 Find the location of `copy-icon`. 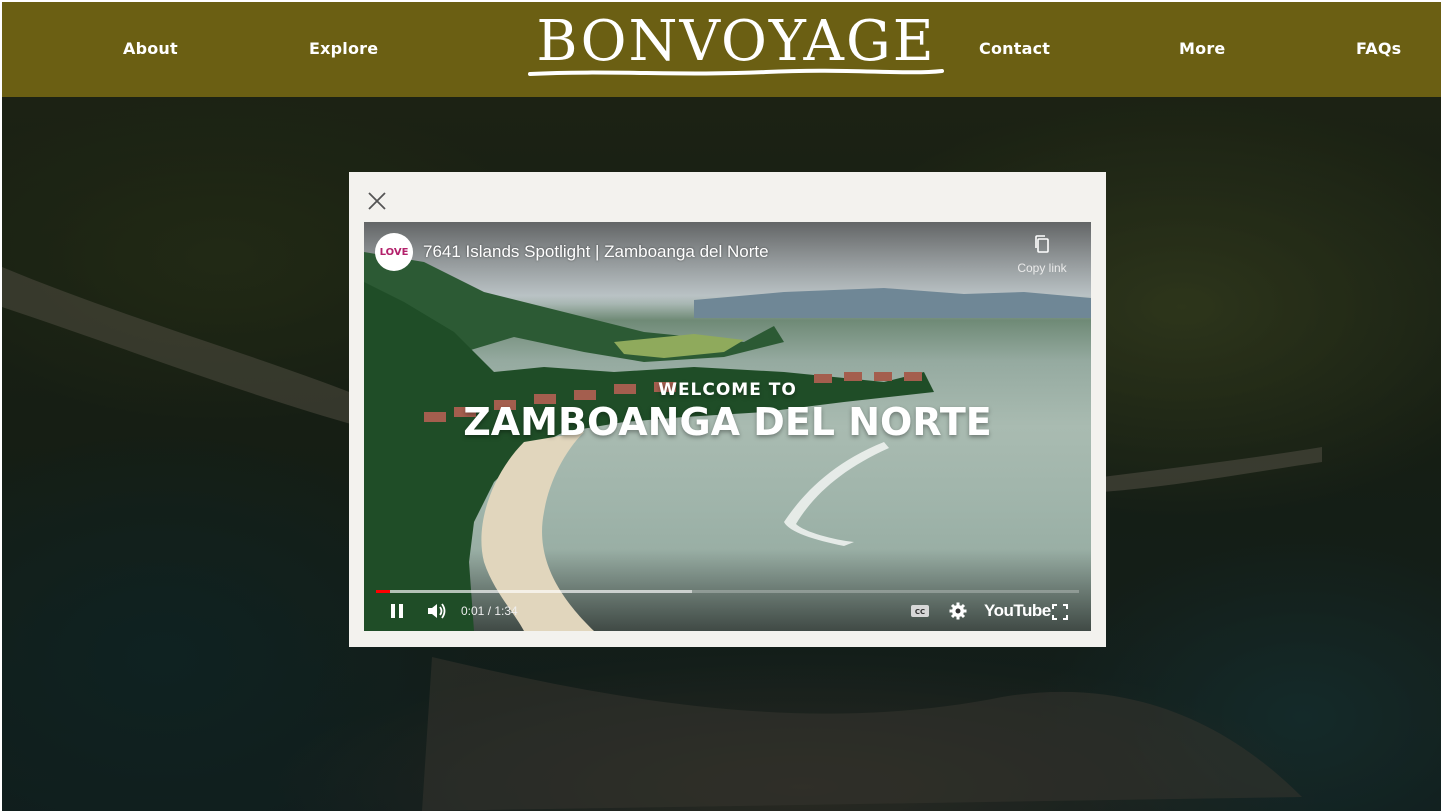

copy-icon is located at coordinates (1042, 244).